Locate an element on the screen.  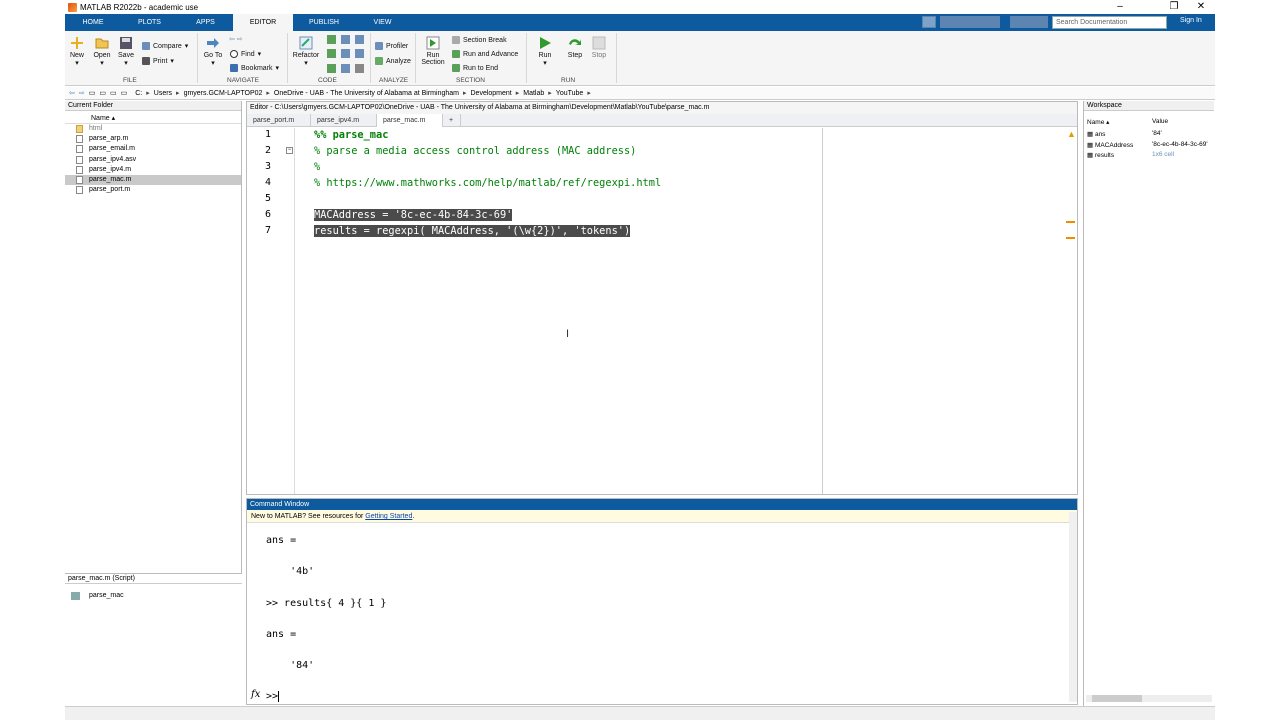
run-to-end-button: Run to End is located at coordinates (475, 68).